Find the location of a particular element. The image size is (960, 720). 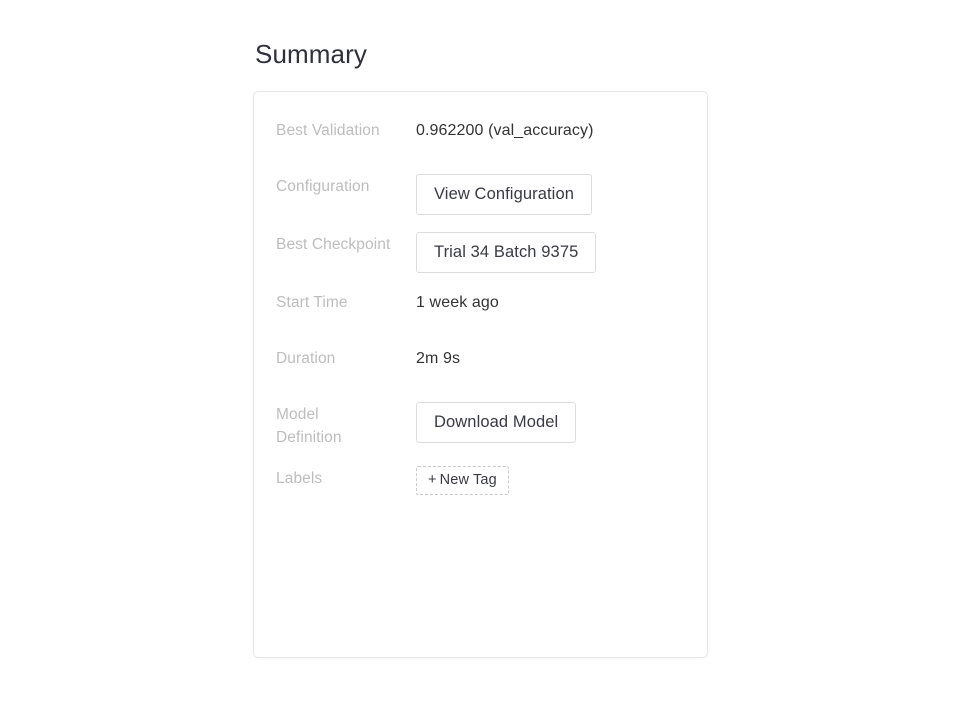

row-value-best-checkpoint: Trial 34 Batch 9375 is located at coordinates (550, 252).